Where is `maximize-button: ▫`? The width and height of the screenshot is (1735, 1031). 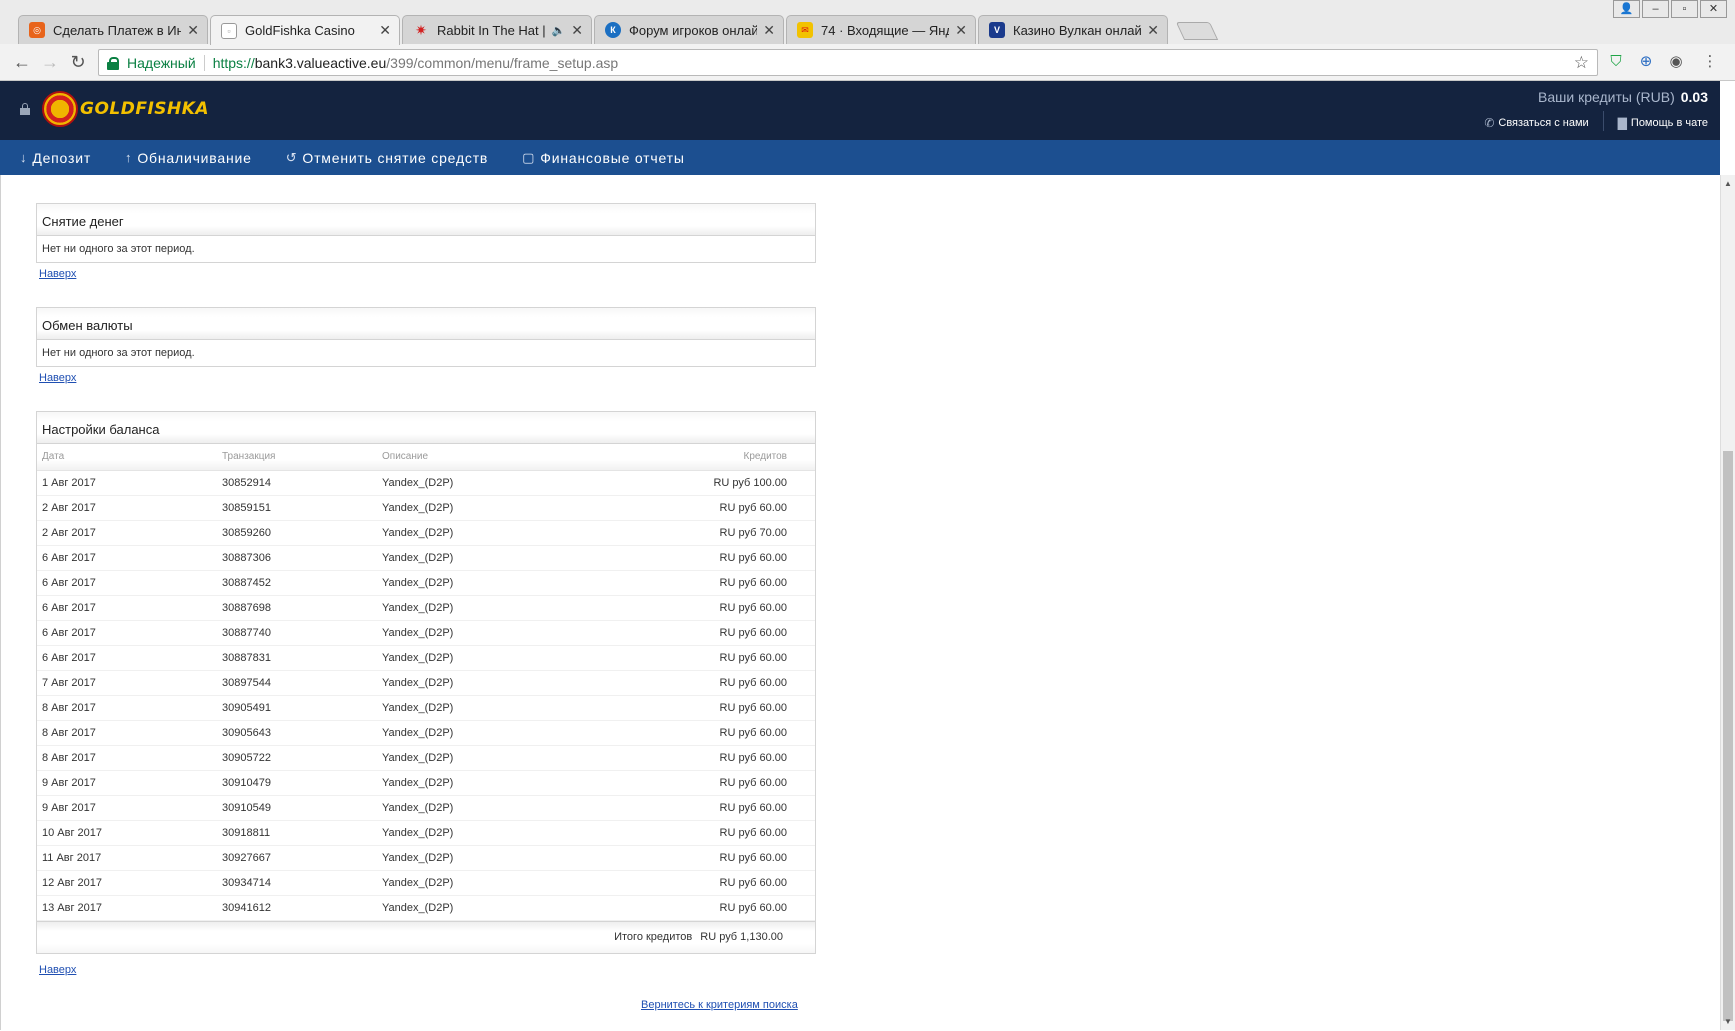
maximize-button: ▫ is located at coordinates (1684, 9).